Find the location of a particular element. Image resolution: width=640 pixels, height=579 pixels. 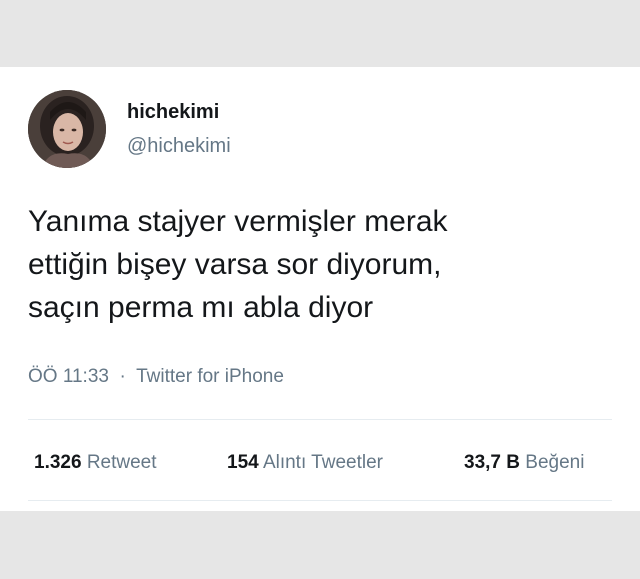

tweet-source: Twitter for iPhone is located at coordinates (210, 376).